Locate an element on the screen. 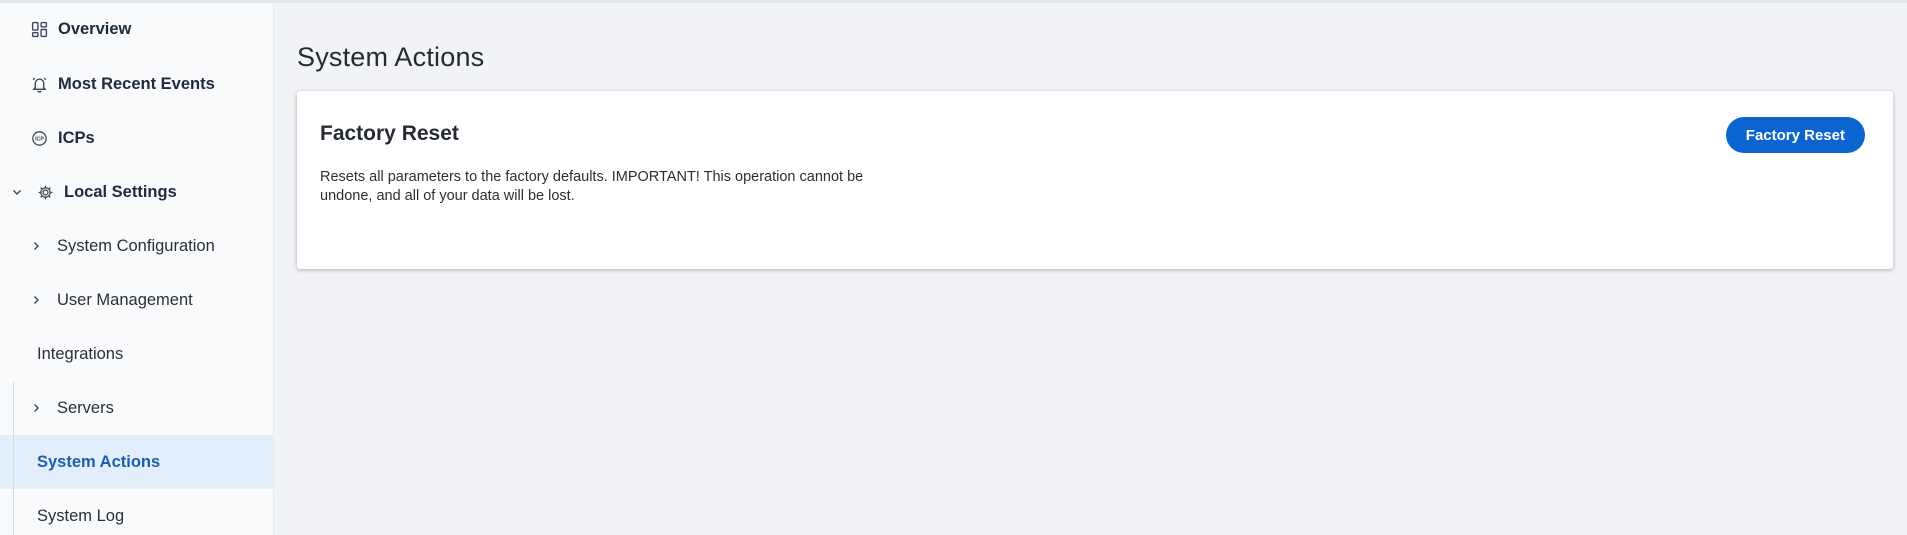 Image resolution: width=1907 pixels, height=535 pixels. sidebar-item-local-settings: Local Settings is located at coordinates (137, 192).